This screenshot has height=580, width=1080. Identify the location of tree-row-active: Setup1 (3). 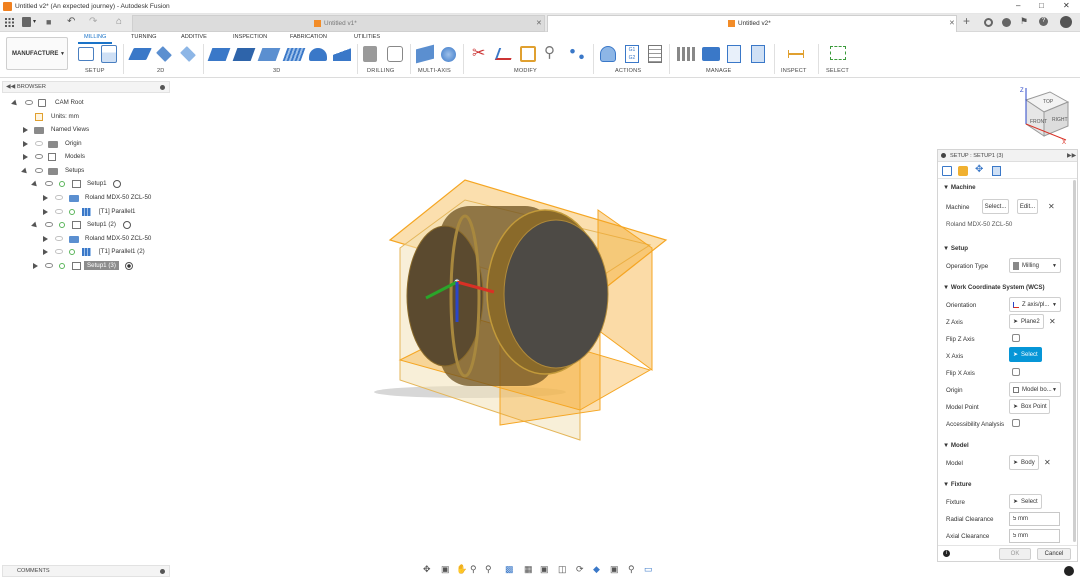
(85, 266).